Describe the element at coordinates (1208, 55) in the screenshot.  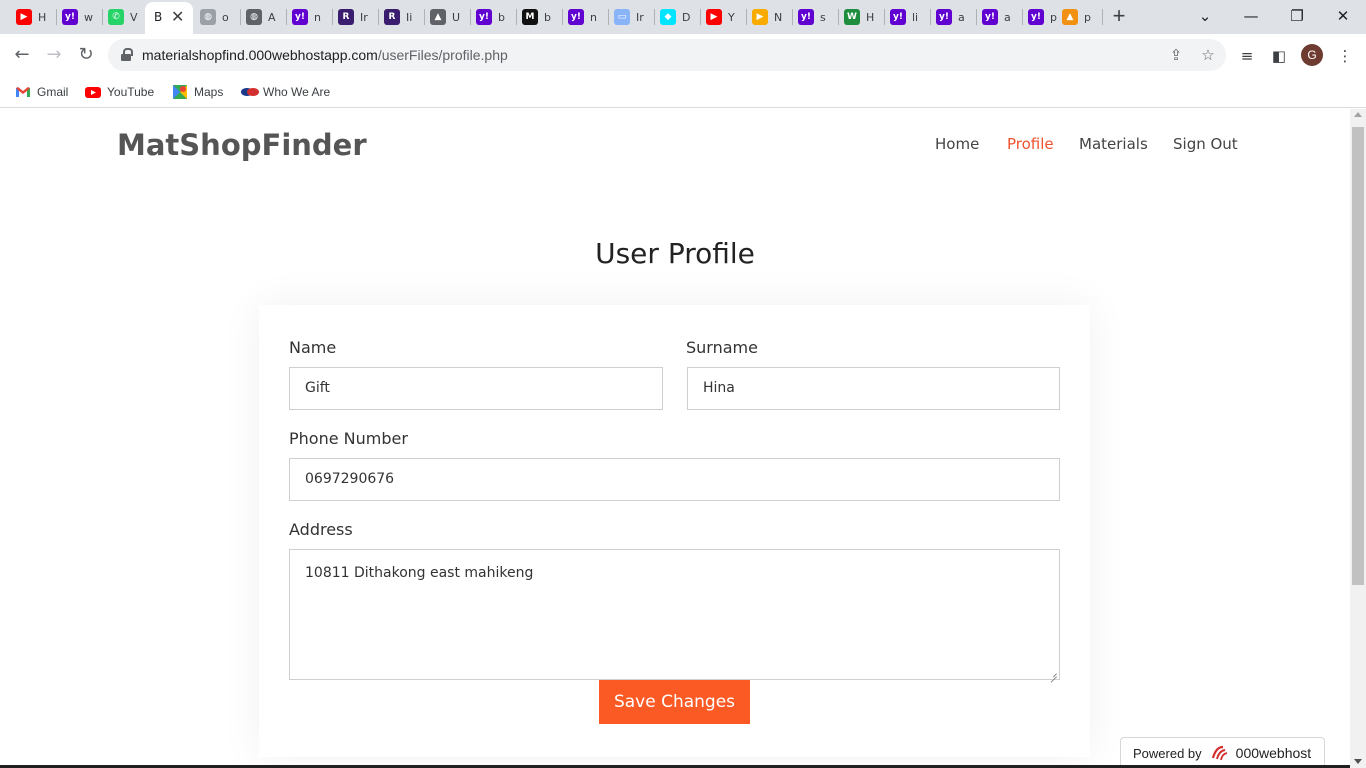
I see `bookmark-star-icon: ☆` at that location.